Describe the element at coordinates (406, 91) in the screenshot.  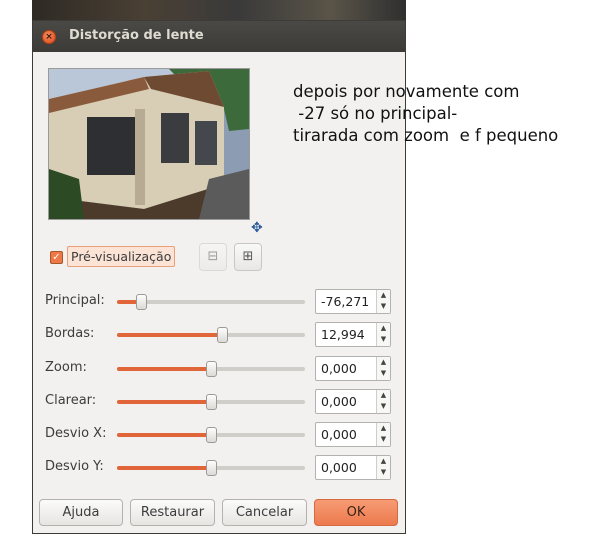
I see `note-line-1: depois por novamente com` at that location.